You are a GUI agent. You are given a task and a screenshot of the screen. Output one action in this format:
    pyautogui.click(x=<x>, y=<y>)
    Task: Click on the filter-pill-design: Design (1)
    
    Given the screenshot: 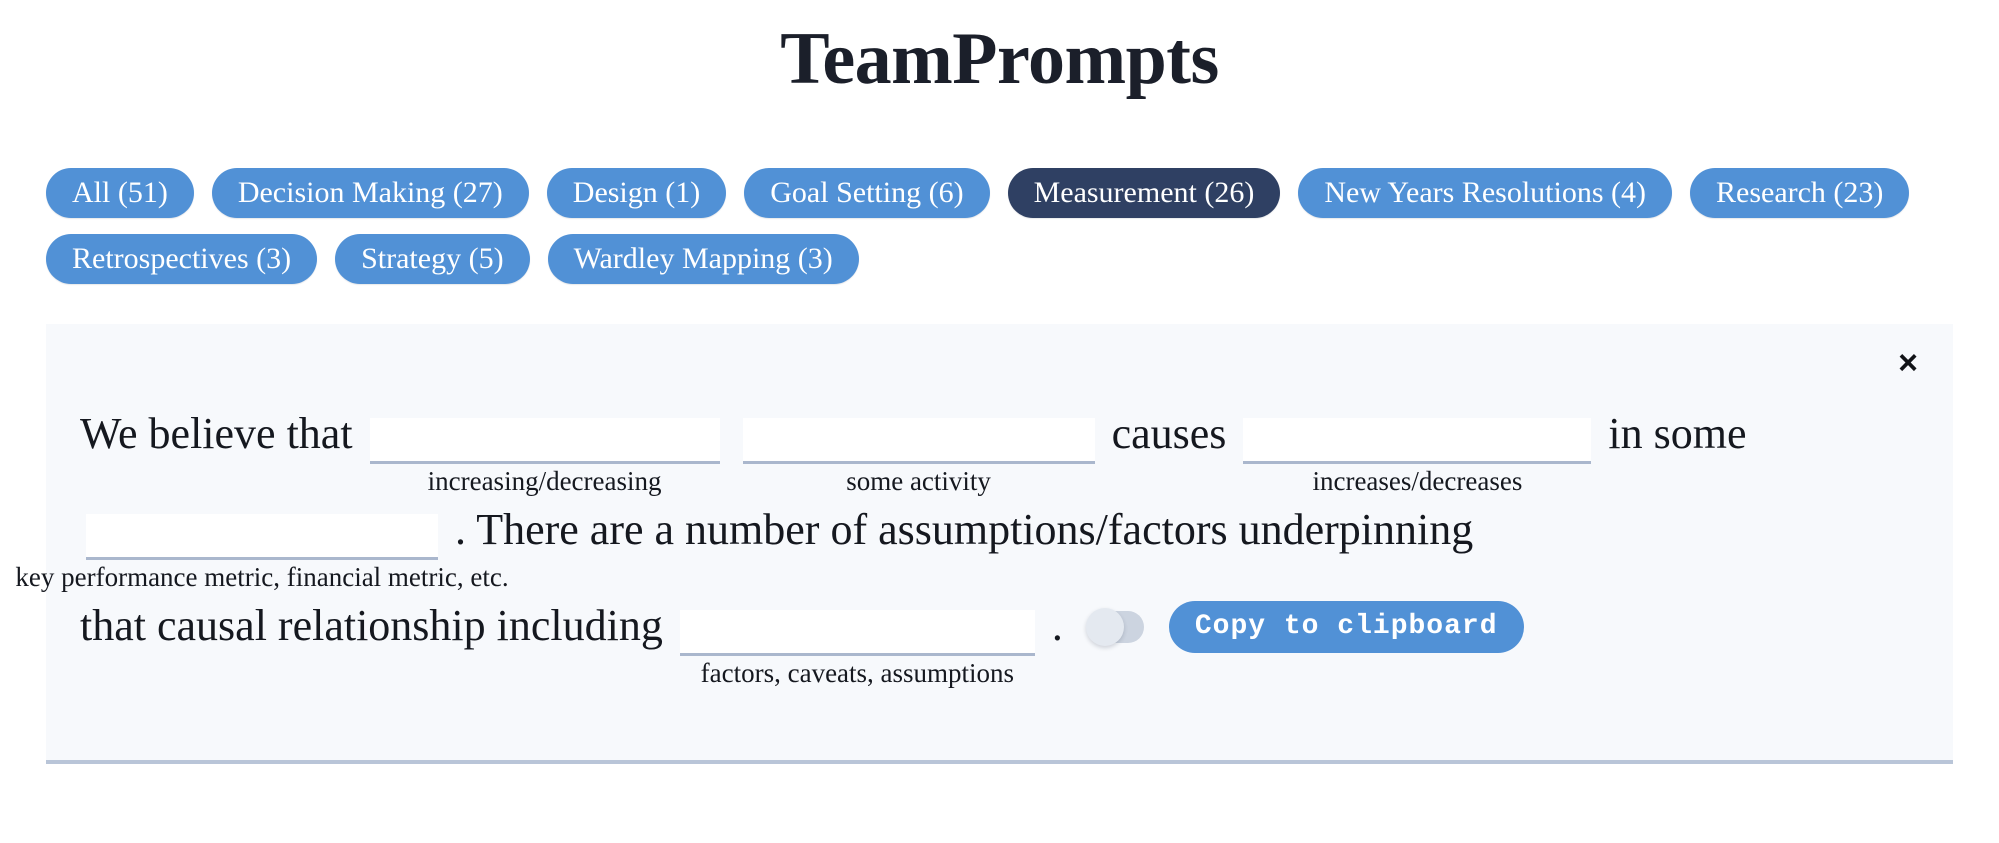 What is the action you would take?
    pyautogui.click(x=636, y=193)
    